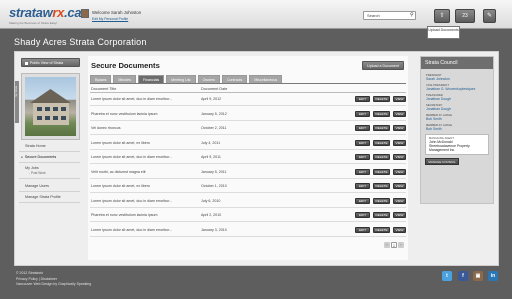 Image resolution: width=512 pixels, height=299 pixels. What do you see at coordinates (103, 89) in the screenshot?
I see `column-header-title: Document Title` at bounding box center [103, 89].